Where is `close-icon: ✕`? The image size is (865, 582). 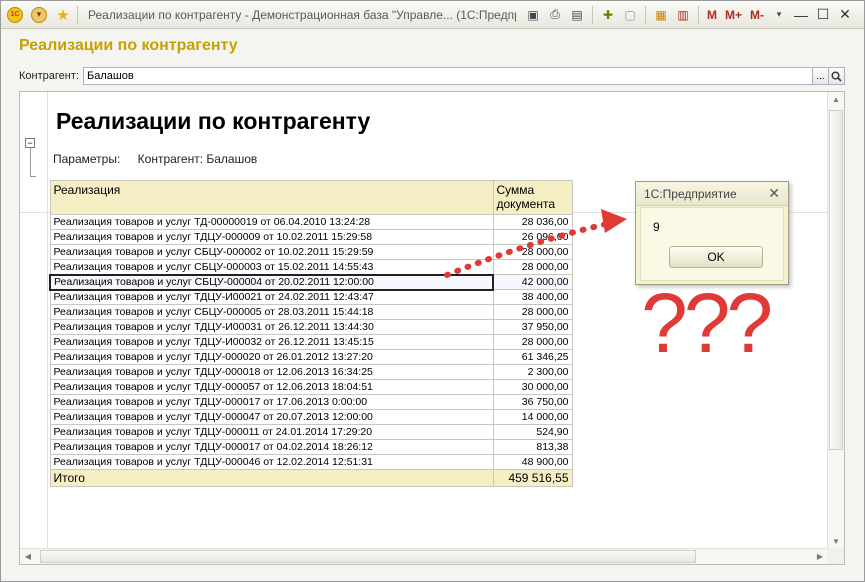
close-icon: ✕ is located at coordinates (774, 193).